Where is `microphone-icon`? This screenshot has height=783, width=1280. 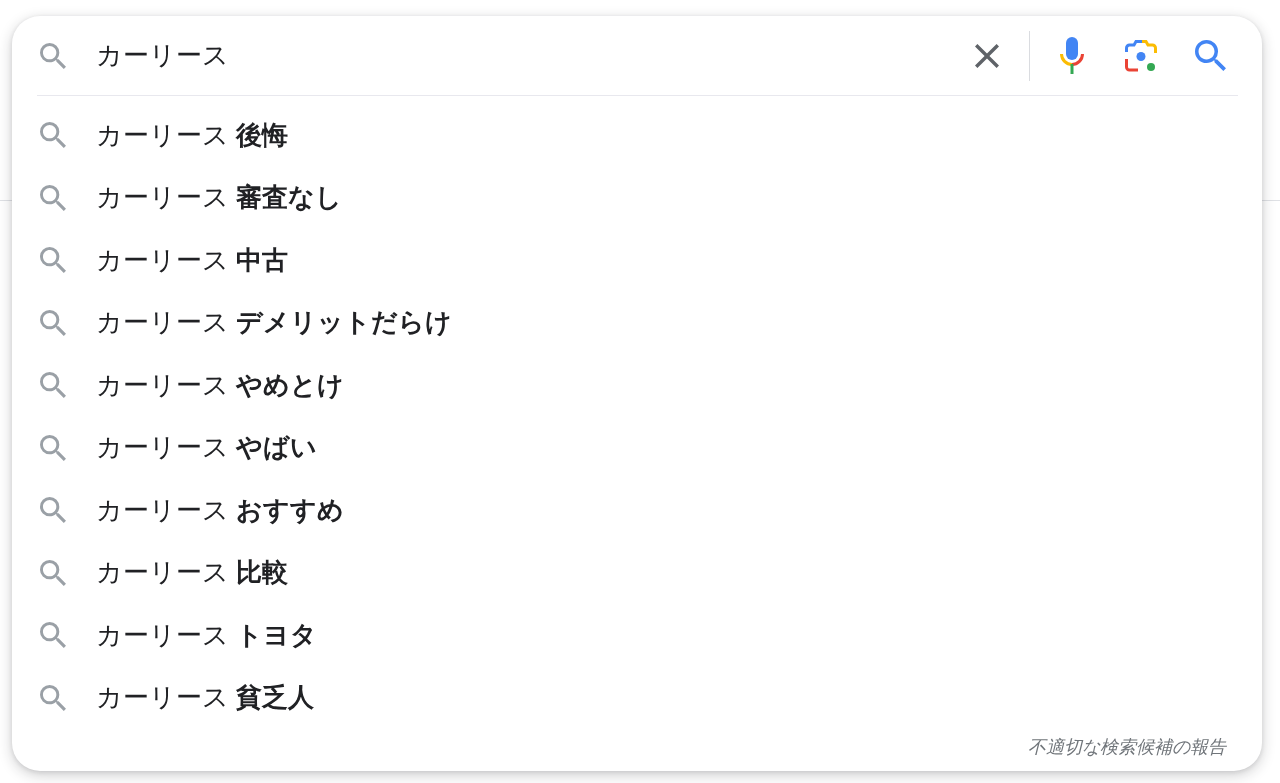
microphone-icon is located at coordinates (1072, 55).